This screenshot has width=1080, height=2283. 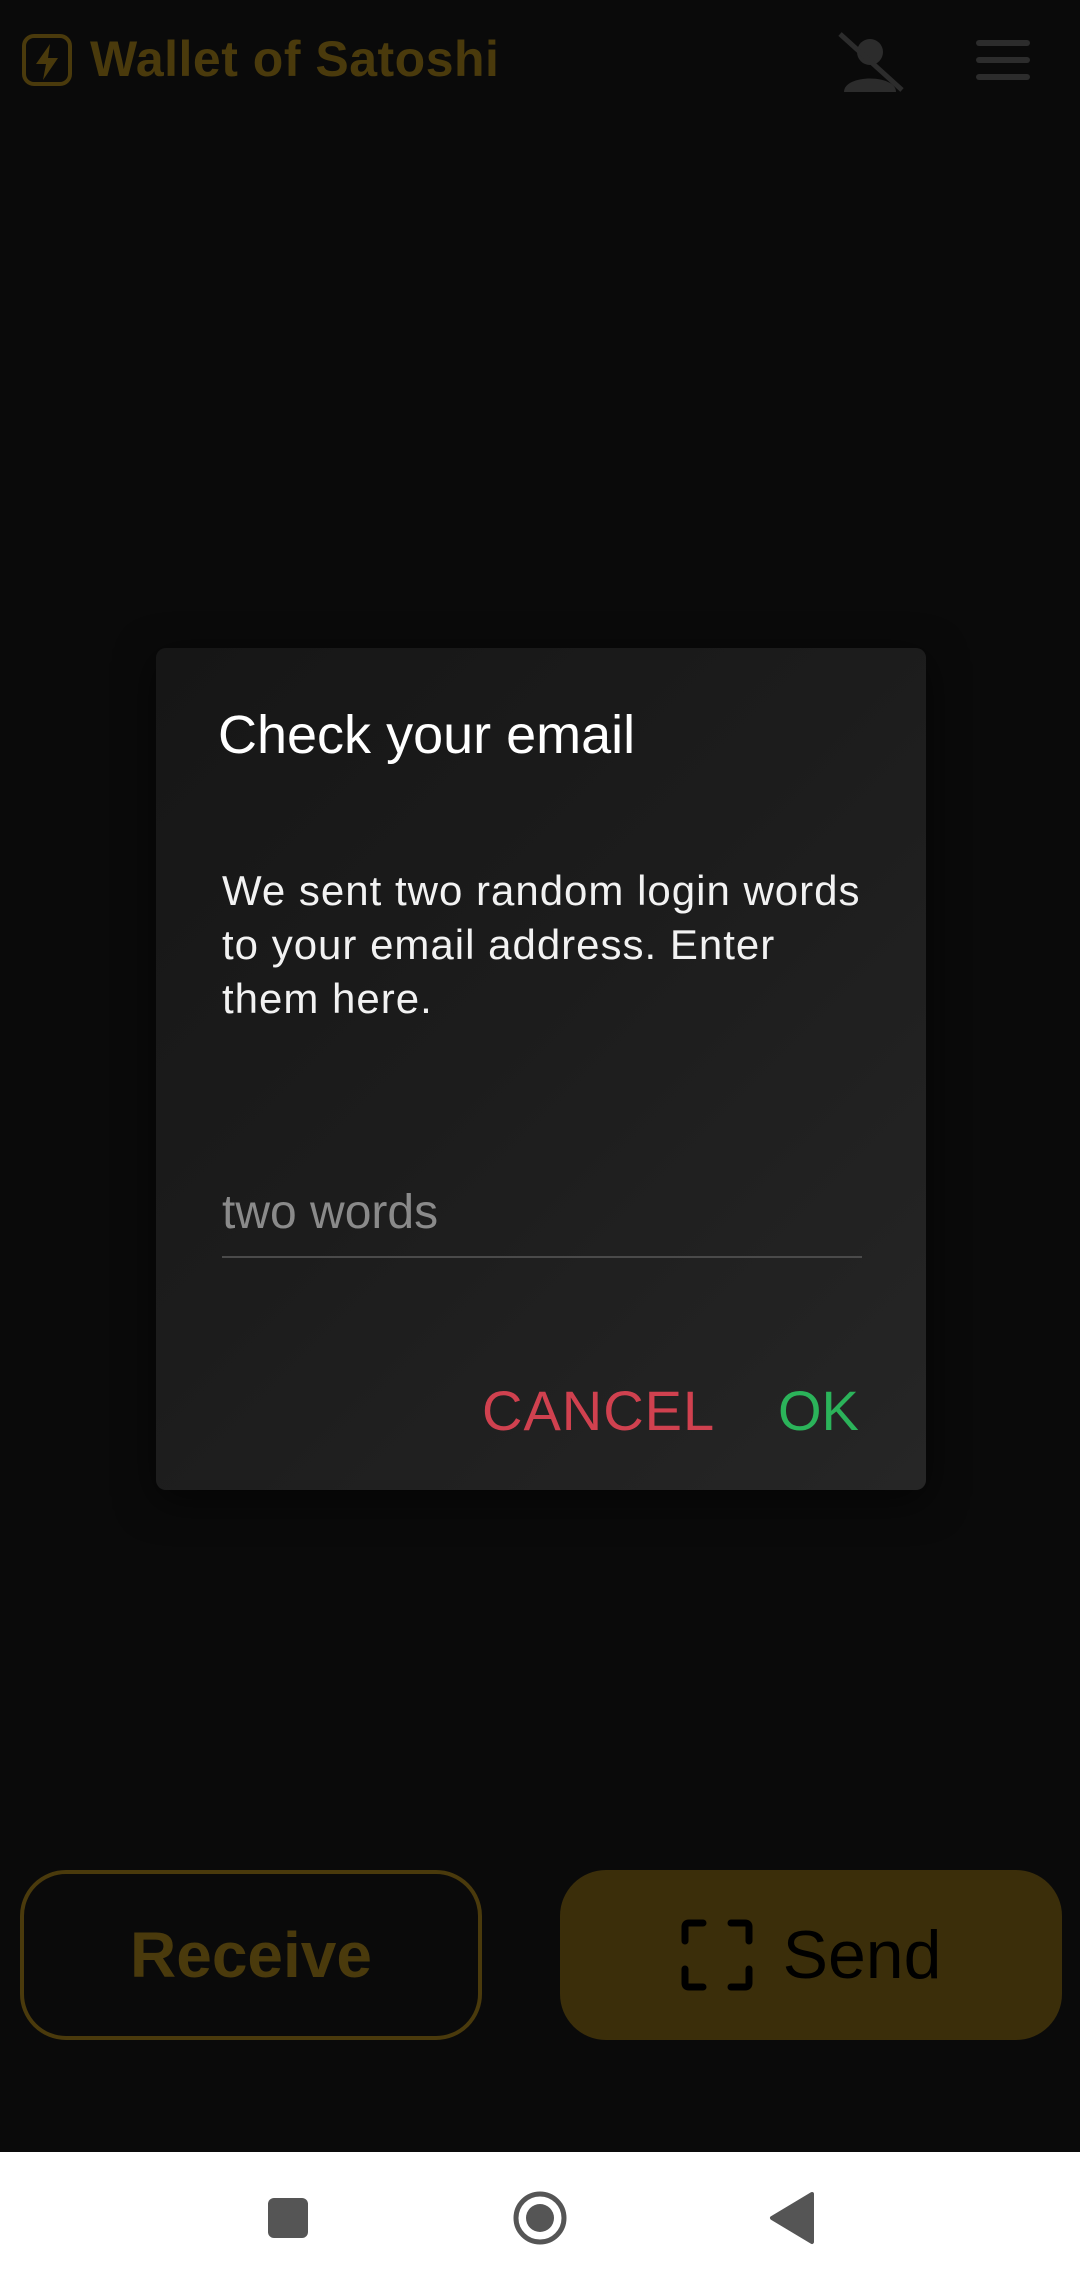 I want to click on home-circle-icon, so click(x=540, y=2218).